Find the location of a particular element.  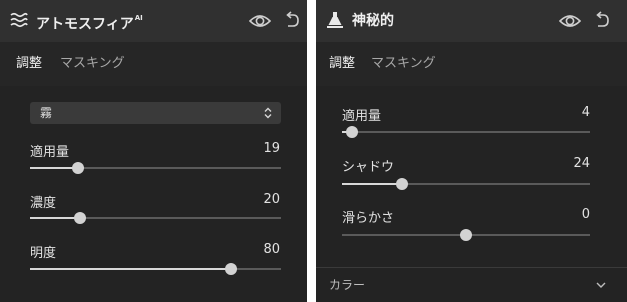

slider-amount-fill is located at coordinates (54, 168).